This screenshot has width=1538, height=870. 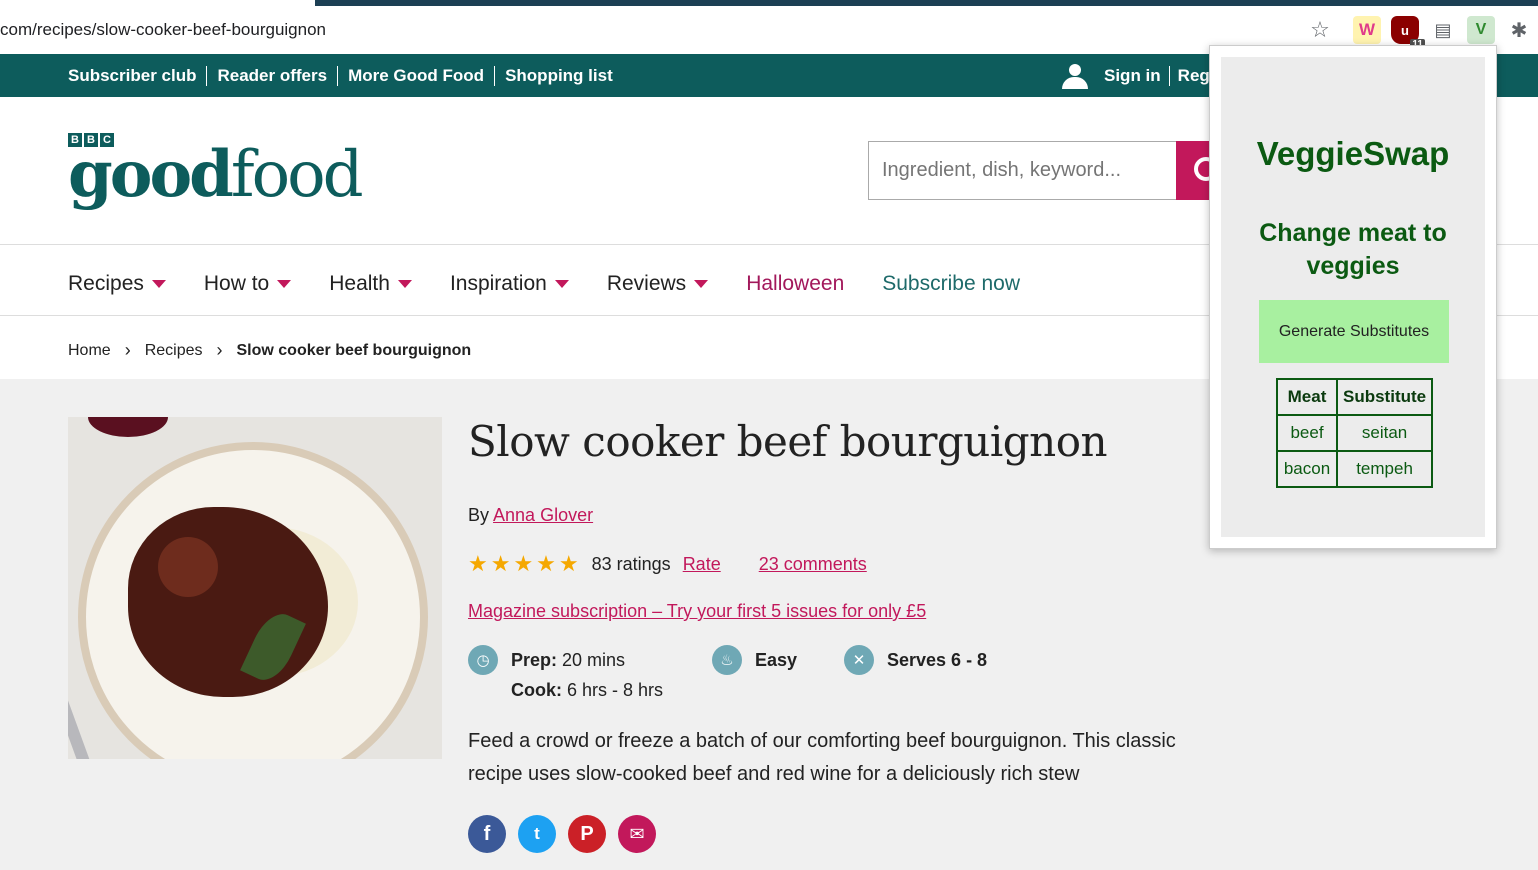 I want to click on meat-cell: beef, so click(x=1307, y=433).